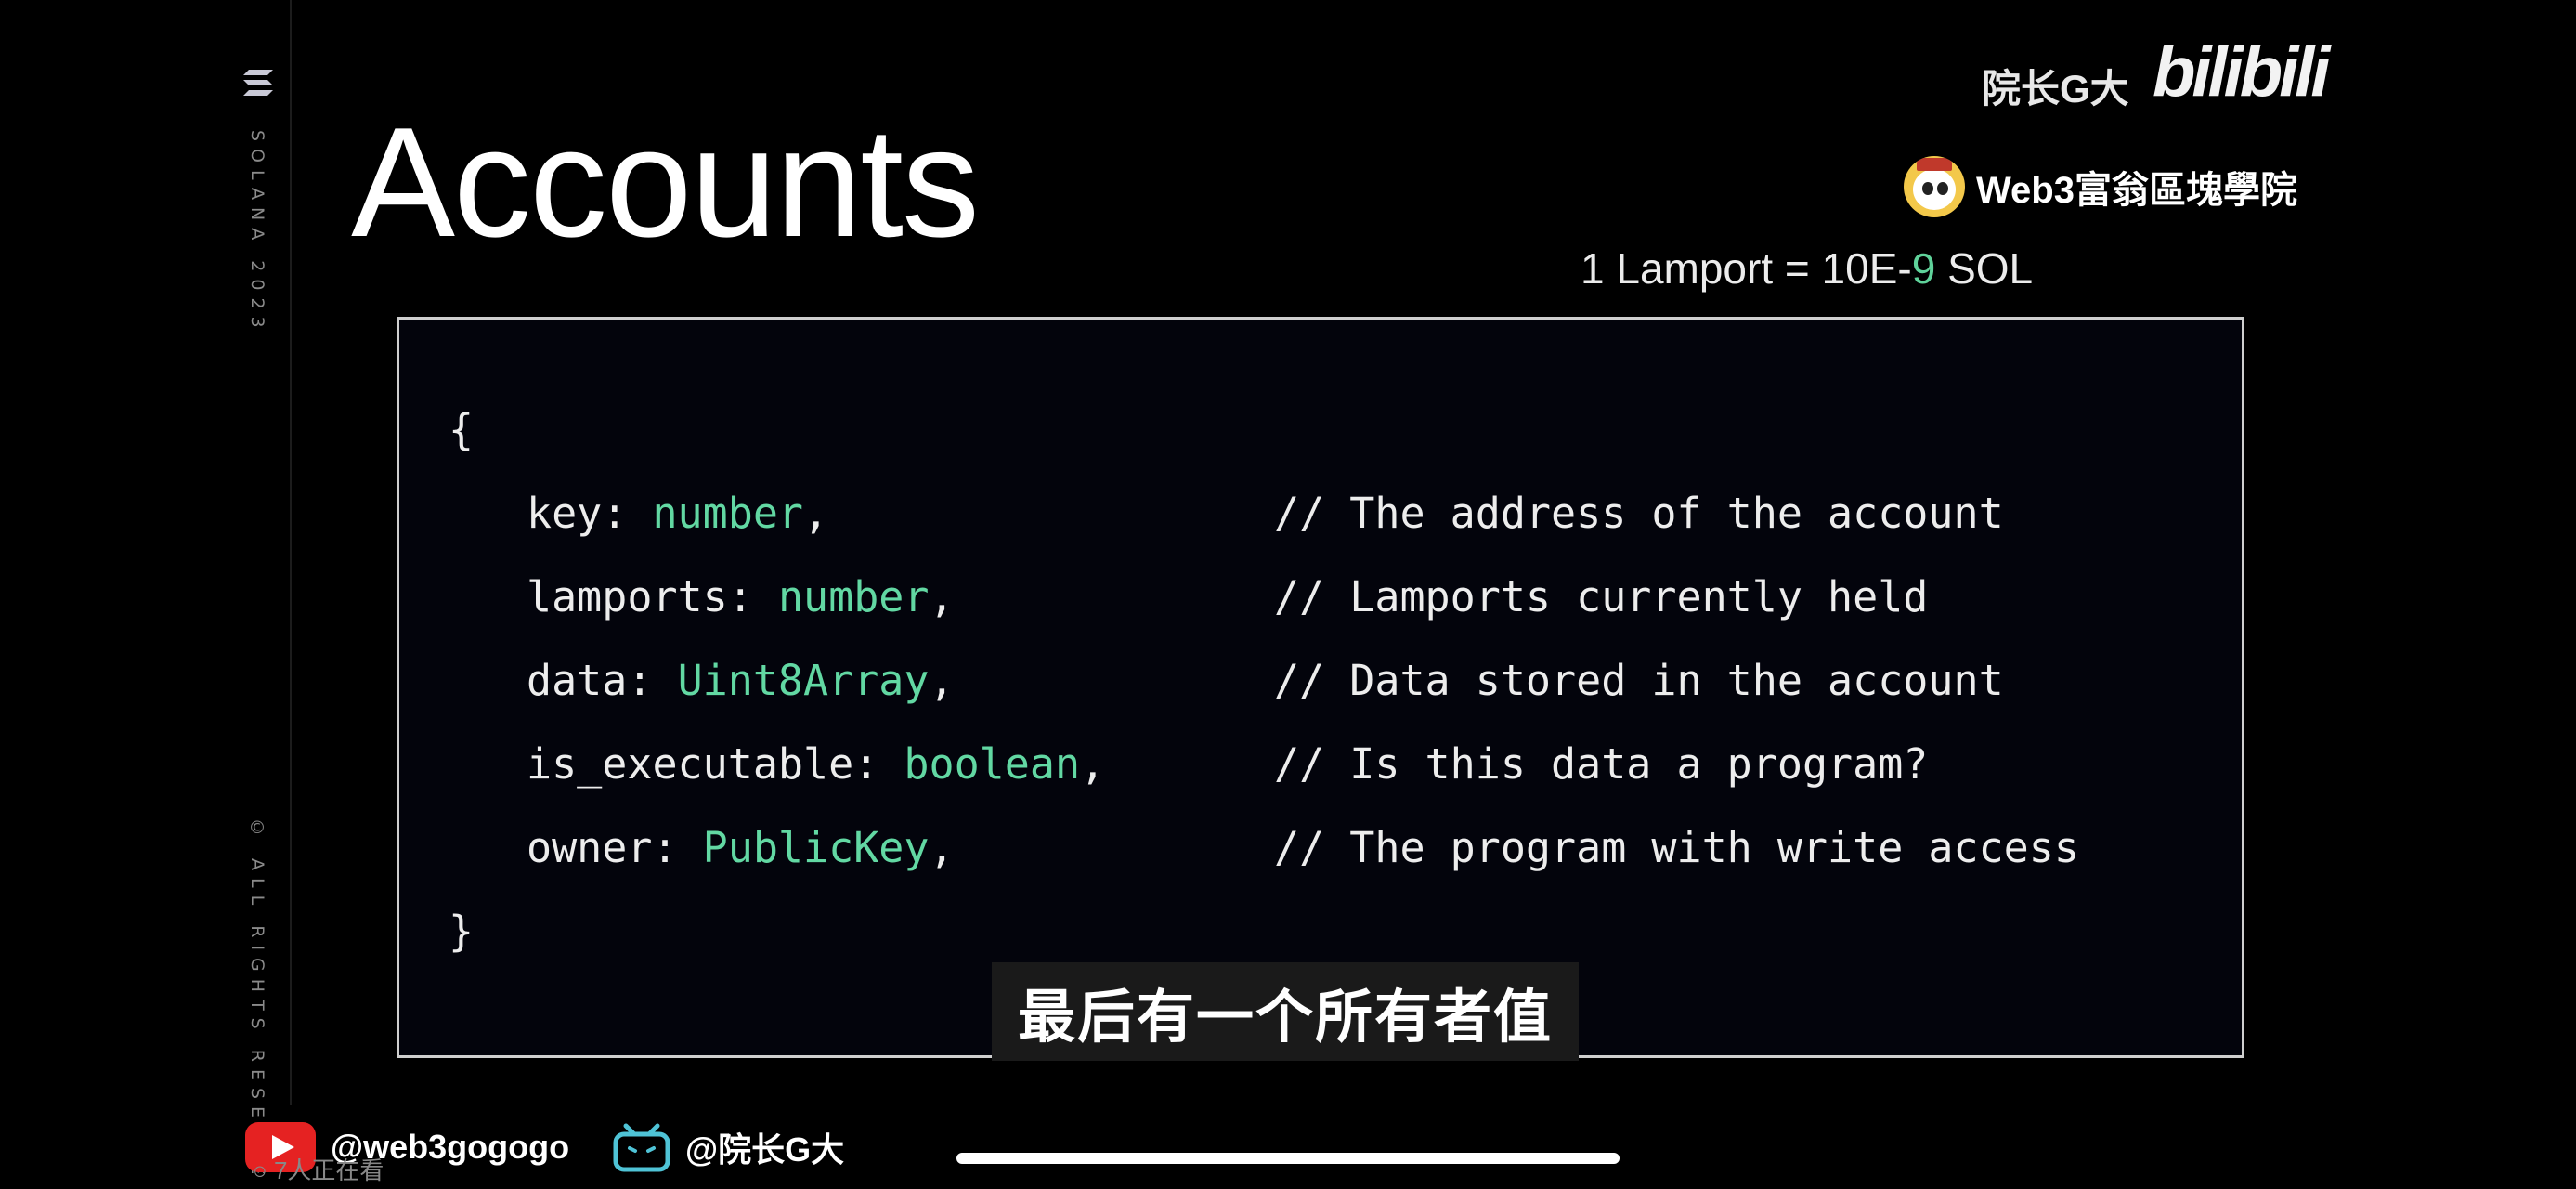  Describe the element at coordinates (2056, 89) in the screenshot. I see `creator-watermark: 院长G大` at that location.